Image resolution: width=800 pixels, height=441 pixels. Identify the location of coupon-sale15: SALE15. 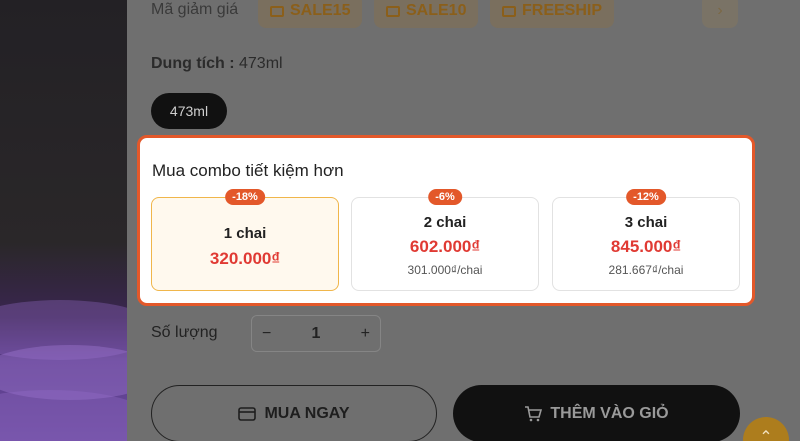
(310, 14).